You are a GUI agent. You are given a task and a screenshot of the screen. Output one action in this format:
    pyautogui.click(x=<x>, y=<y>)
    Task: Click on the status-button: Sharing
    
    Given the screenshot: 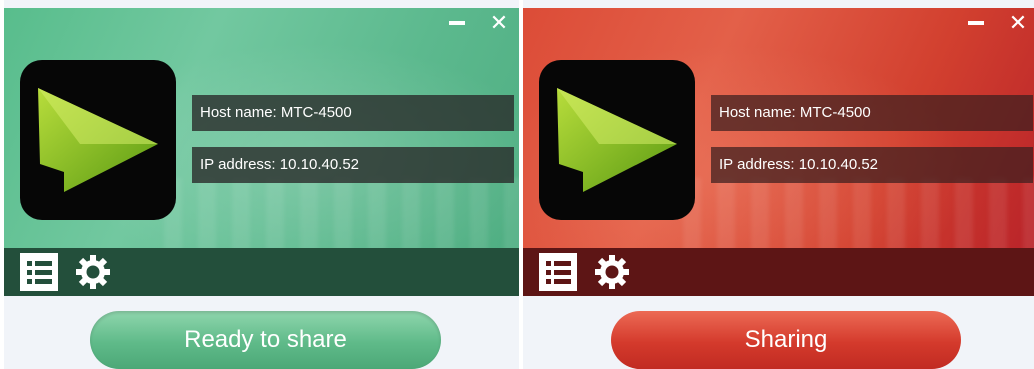 What is the action you would take?
    pyautogui.click(x=786, y=340)
    